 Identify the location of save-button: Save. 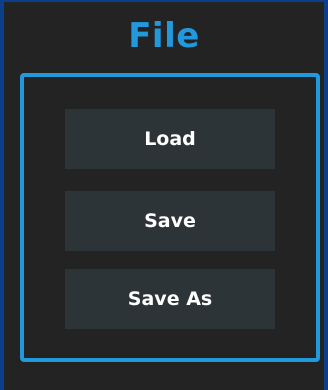
(170, 221).